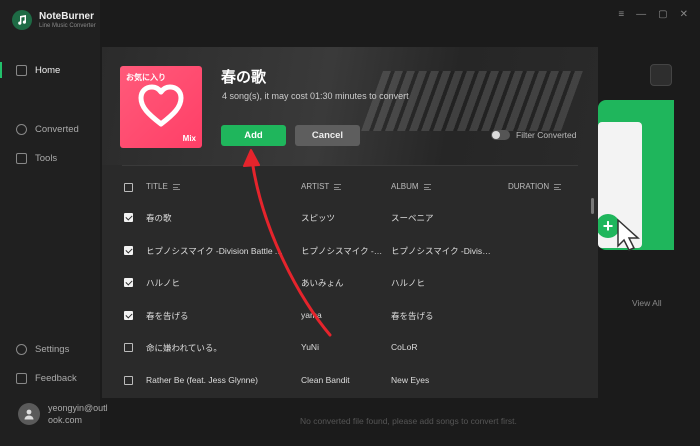 The height and width of the screenshot is (446, 700). I want to click on maximize-icon: ▢, so click(662, 15).